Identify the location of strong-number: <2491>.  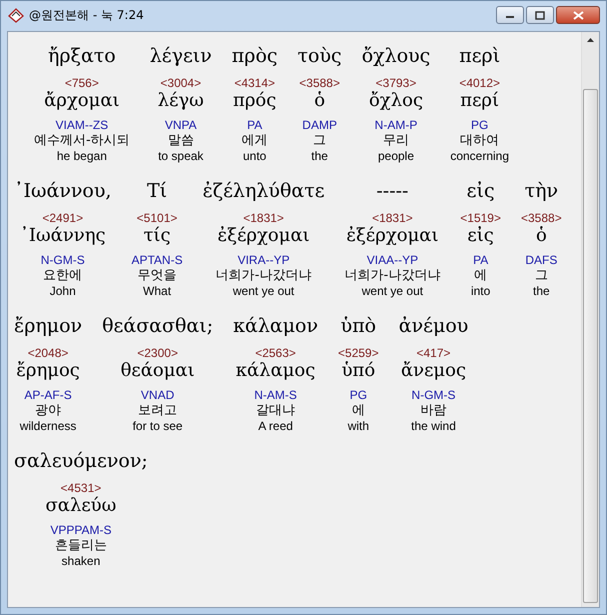
(63, 218).